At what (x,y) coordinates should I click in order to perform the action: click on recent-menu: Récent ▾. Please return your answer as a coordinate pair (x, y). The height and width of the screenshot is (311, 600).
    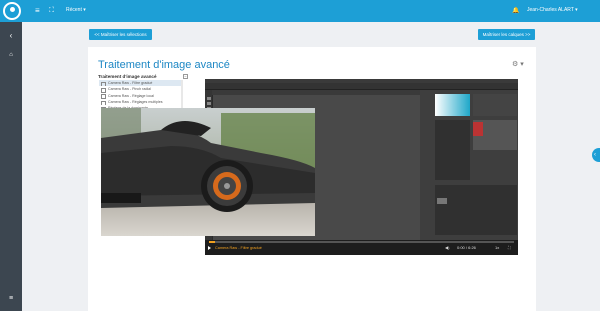
    Looking at the image, I should click on (76, 10).